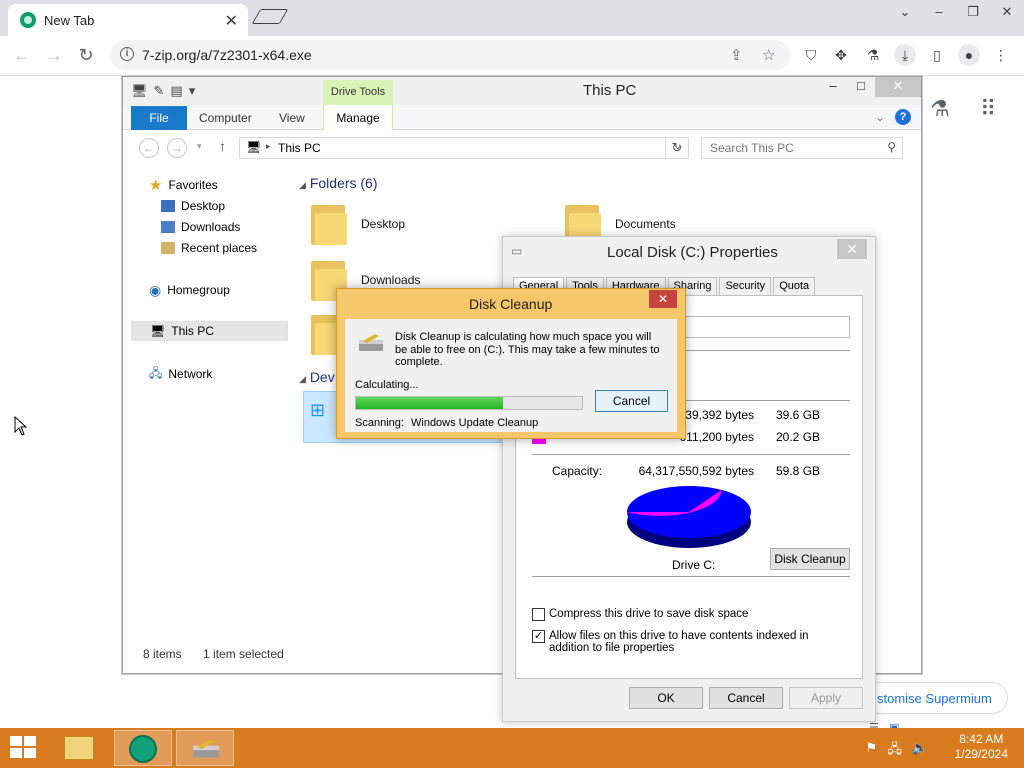 The height and width of the screenshot is (768, 1024). What do you see at coordinates (841, 55) in the screenshot?
I see `extensions-puzzle-icon: ✥` at bounding box center [841, 55].